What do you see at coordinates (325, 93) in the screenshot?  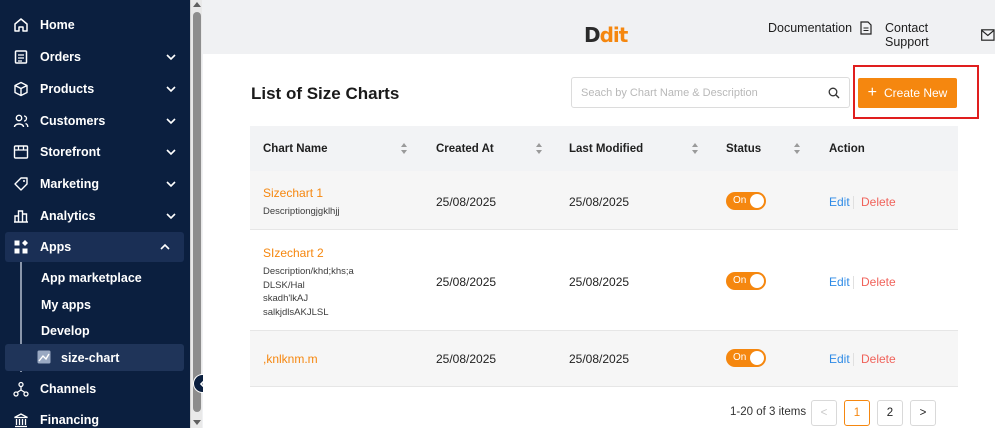 I see `page-title: List of Size Charts` at bounding box center [325, 93].